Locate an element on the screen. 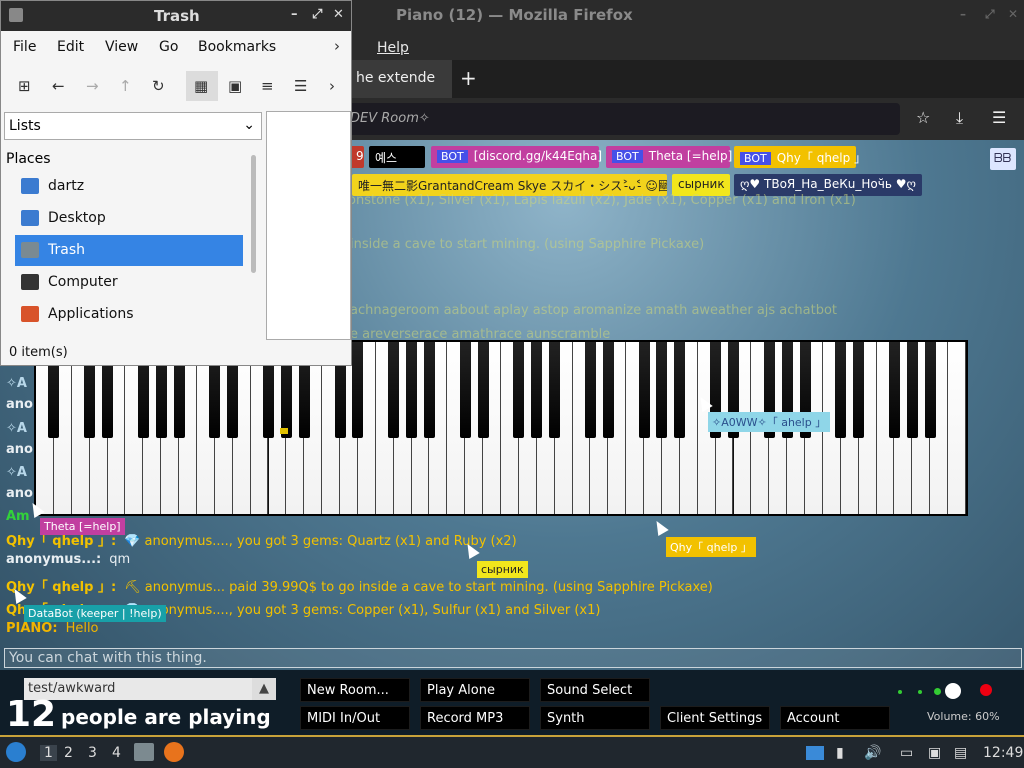 The height and width of the screenshot is (768, 1024). piano-white-key is located at coordinates (957, 428).